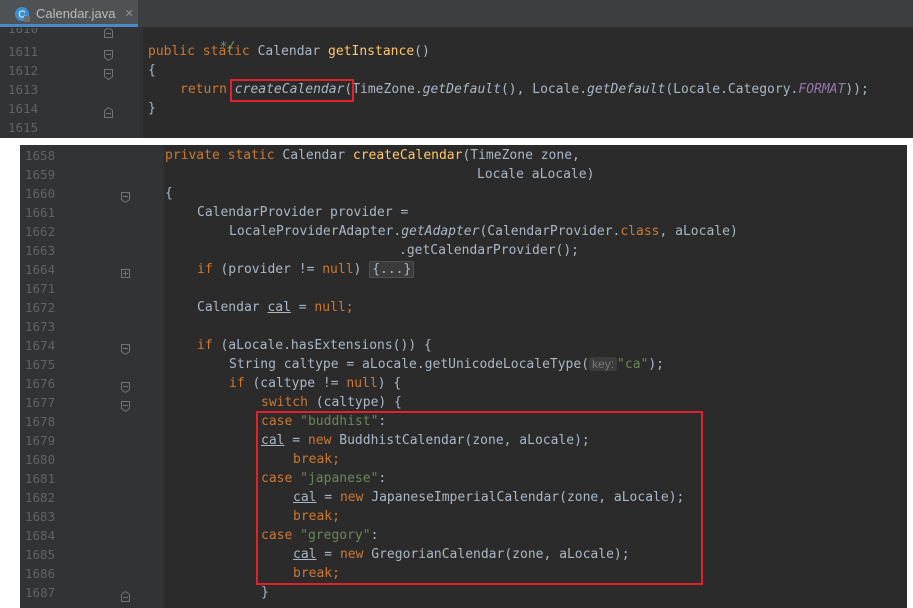 This screenshot has height=608, width=913. What do you see at coordinates (40, 231) in the screenshot?
I see `line-number: 1662` at bounding box center [40, 231].